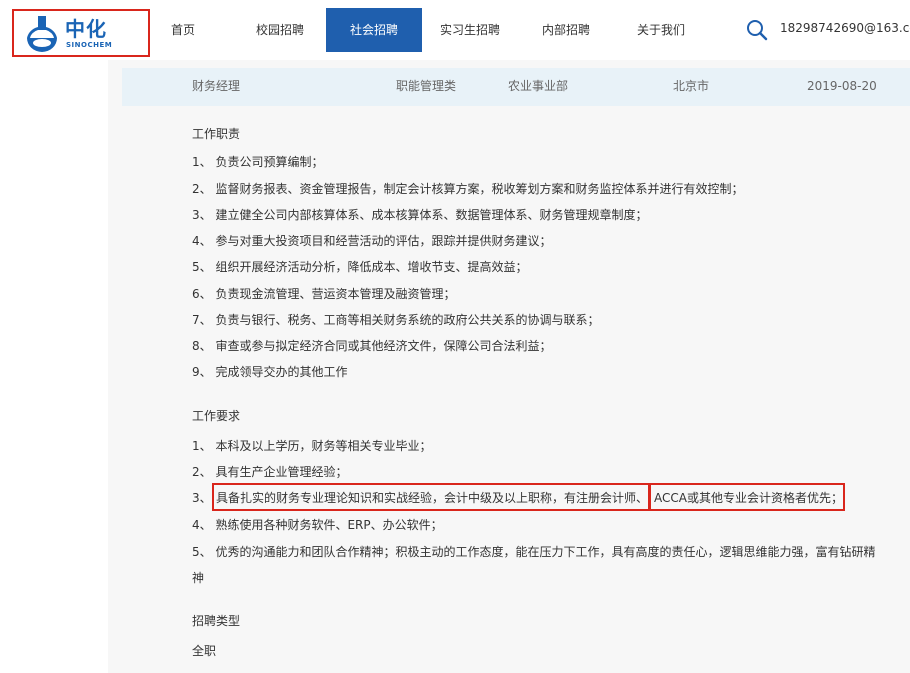 The image size is (910, 673). Describe the element at coordinates (258, 162) in the screenshot. I see `duty-item: 1、 负责公司预算编制；` at that location.